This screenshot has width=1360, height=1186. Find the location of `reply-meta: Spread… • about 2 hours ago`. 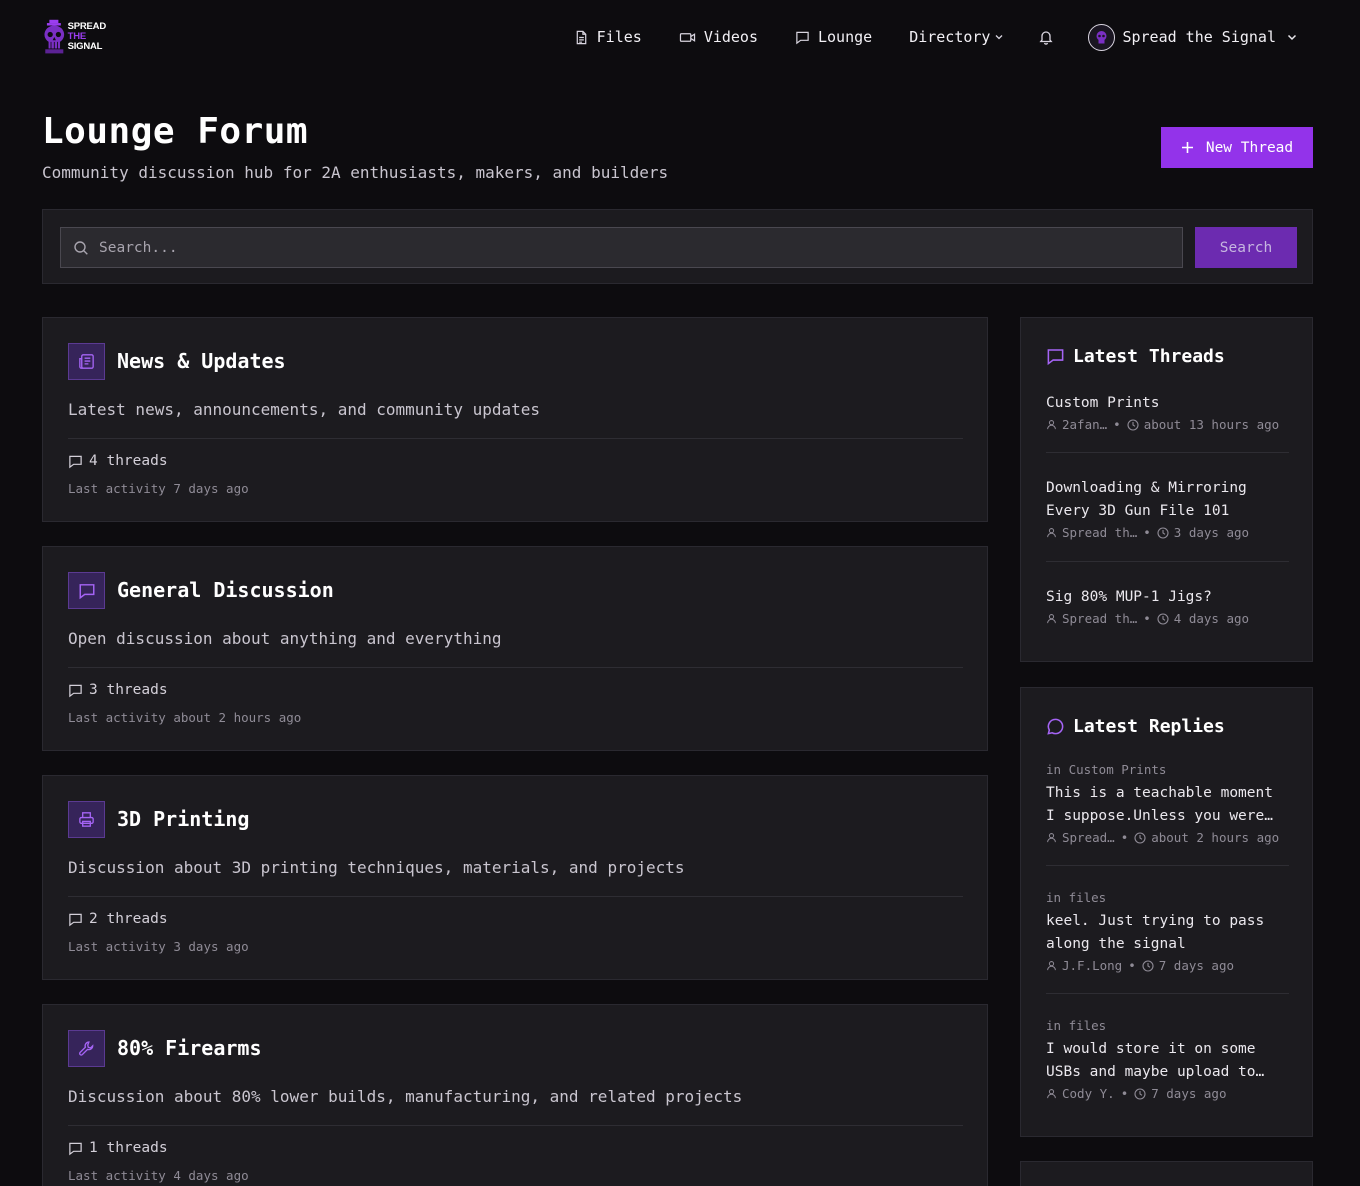

reply-meta: Spread… • about 2 hours ago is located at coordinates (1167, 837).